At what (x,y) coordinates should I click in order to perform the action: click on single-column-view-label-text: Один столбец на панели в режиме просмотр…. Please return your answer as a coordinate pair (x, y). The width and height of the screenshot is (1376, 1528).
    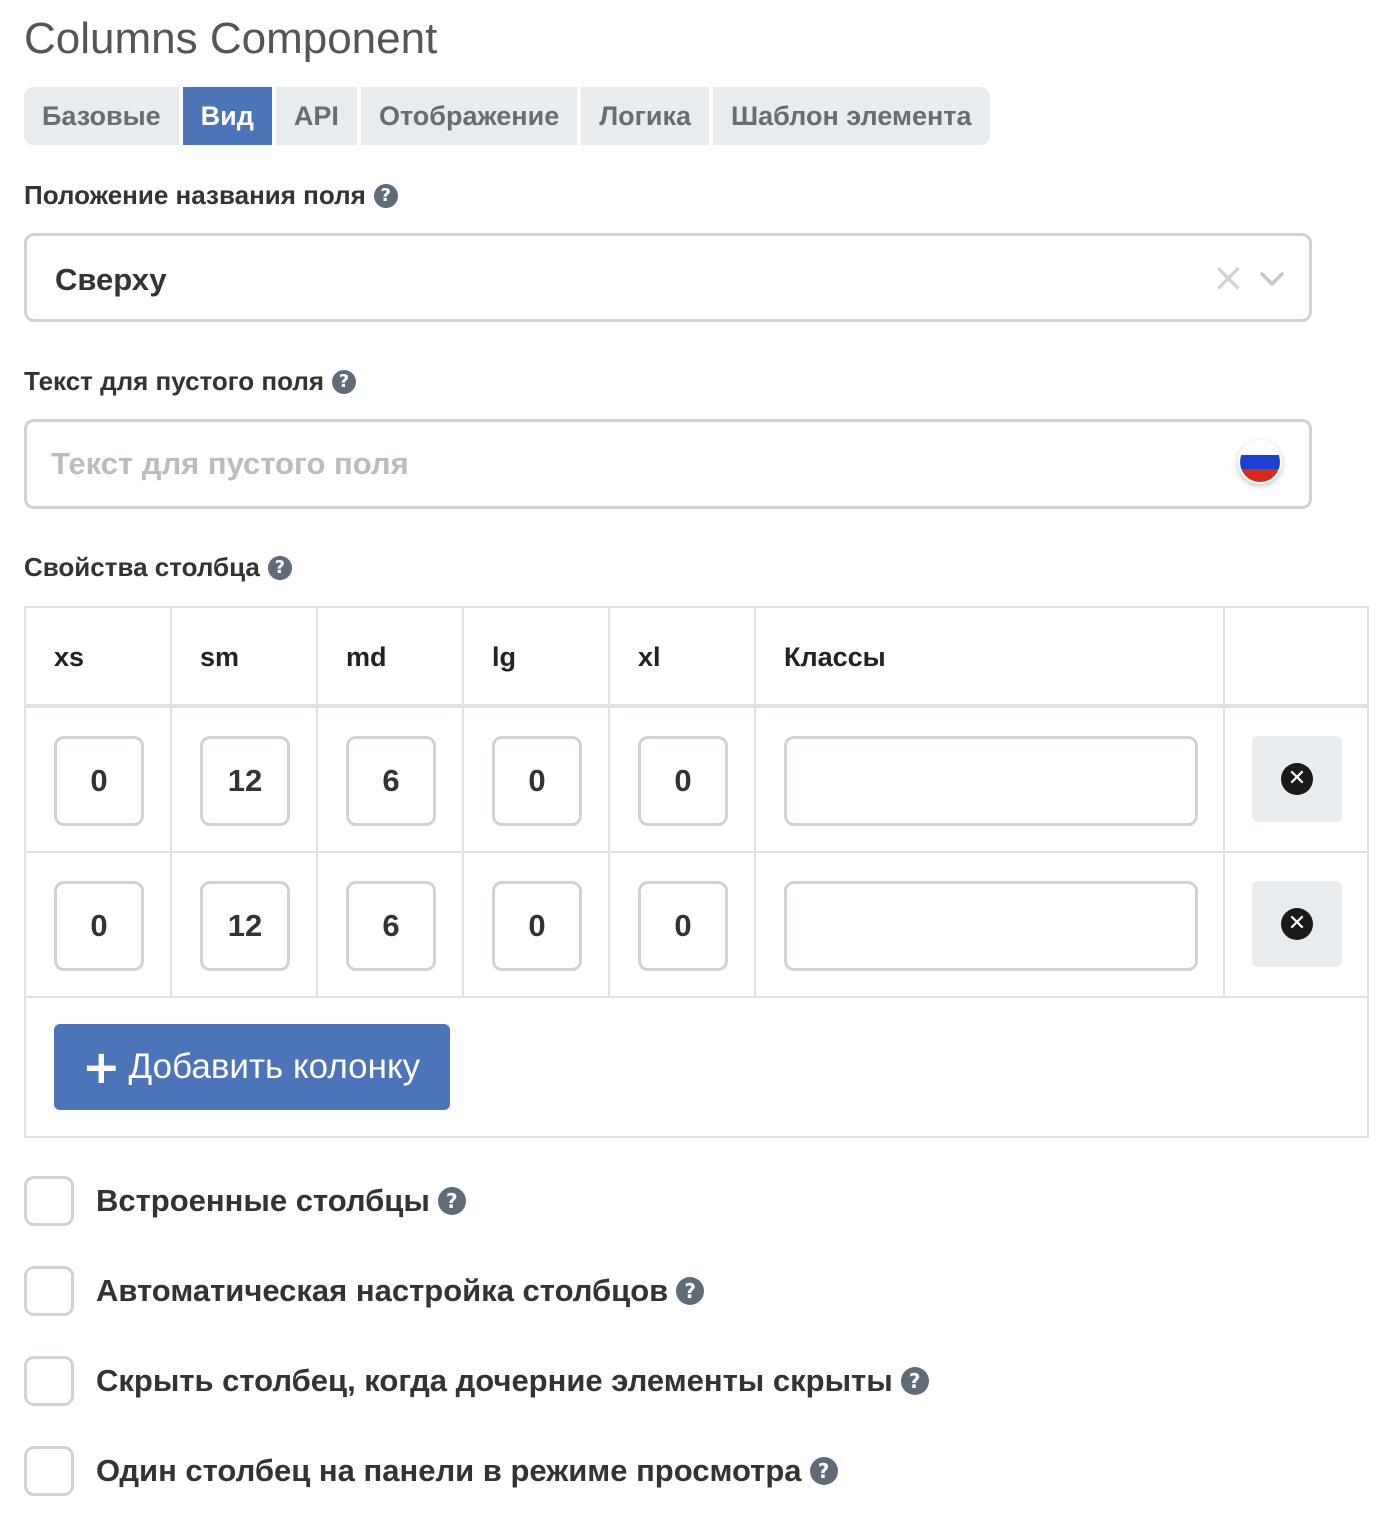
    Looking at the image, I should click on (449, 1470).